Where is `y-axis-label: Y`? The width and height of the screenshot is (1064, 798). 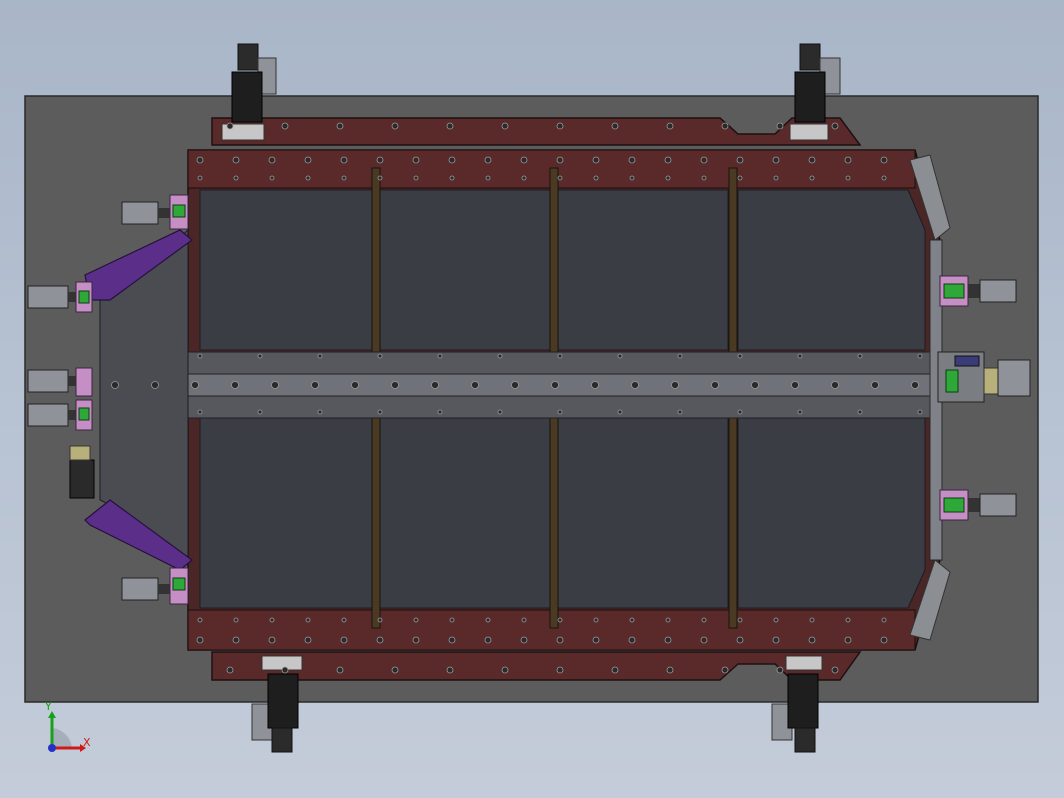
y-axis-label: Y is located at coordinates (48, 706).